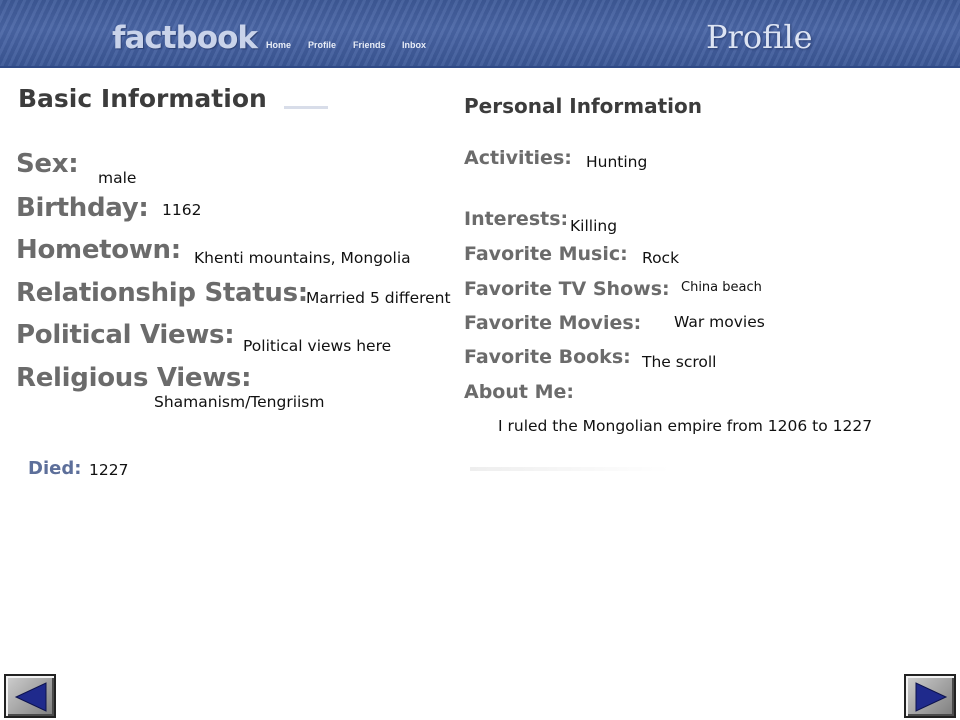 The width and height of the screenshot is (960, 720). Describe the element at coordinates (547, 357) in the screenshot. I see `books-label: Favorite Books:` at that location.